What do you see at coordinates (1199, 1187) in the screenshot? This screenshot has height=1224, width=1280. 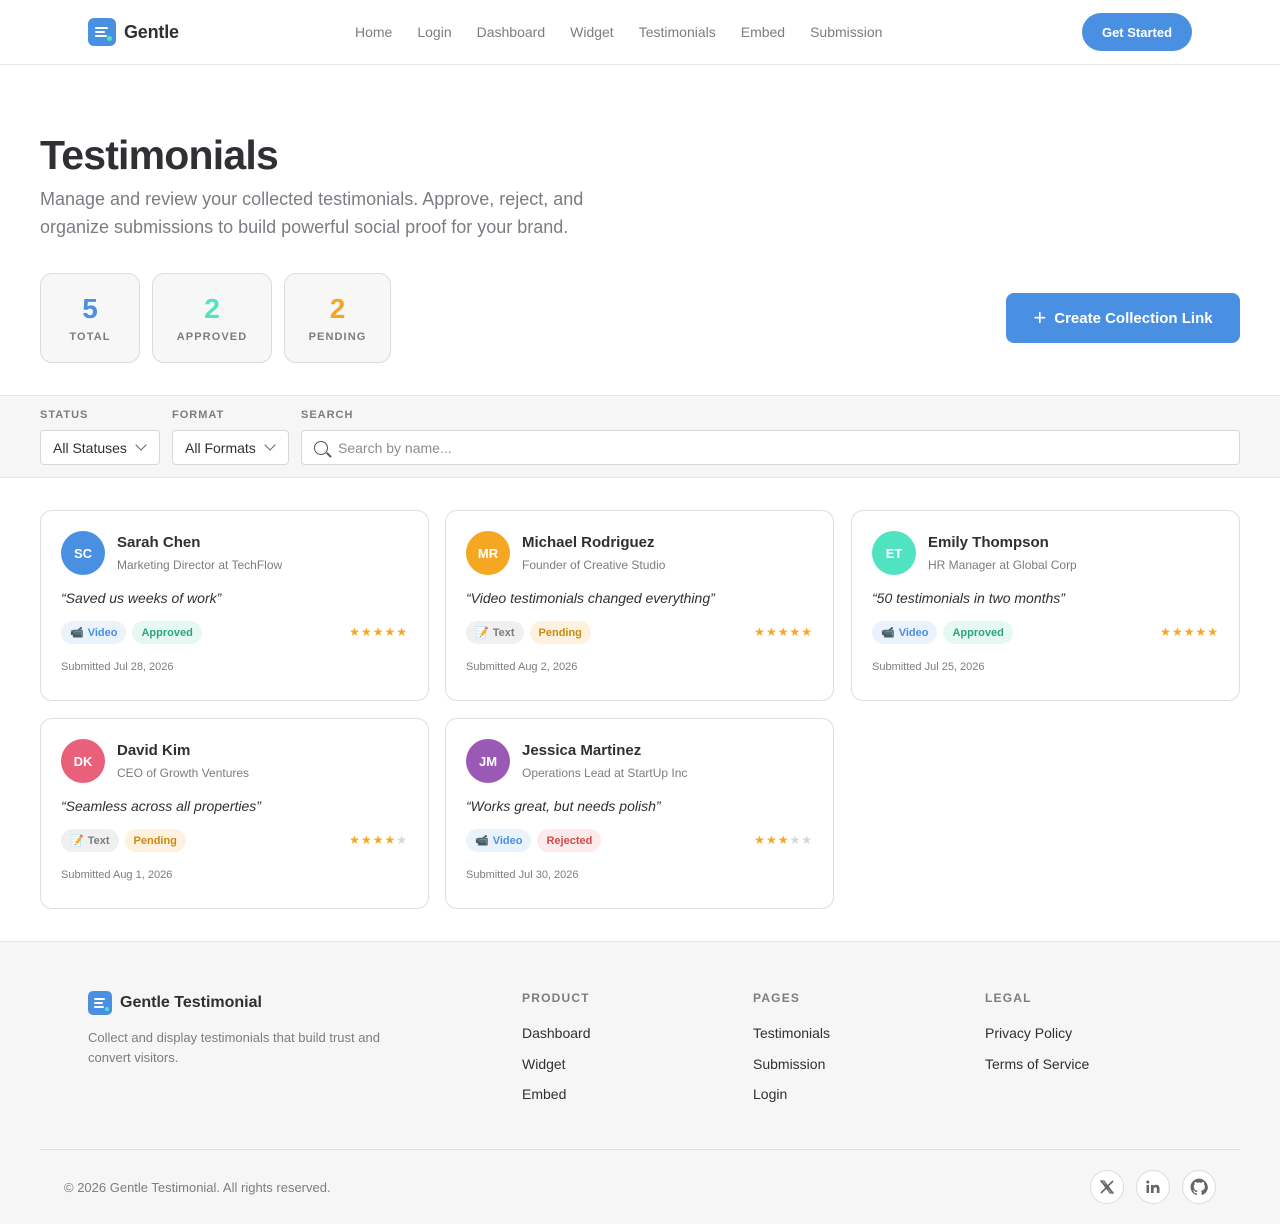 I see `github-icon` at bounding box center [1199, 1187].